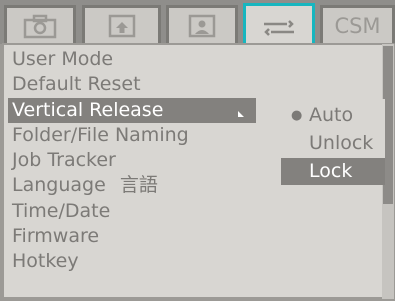 The height and width of the screenshot is (301, 395). I want to click on tab-playback, so click(121, 24).